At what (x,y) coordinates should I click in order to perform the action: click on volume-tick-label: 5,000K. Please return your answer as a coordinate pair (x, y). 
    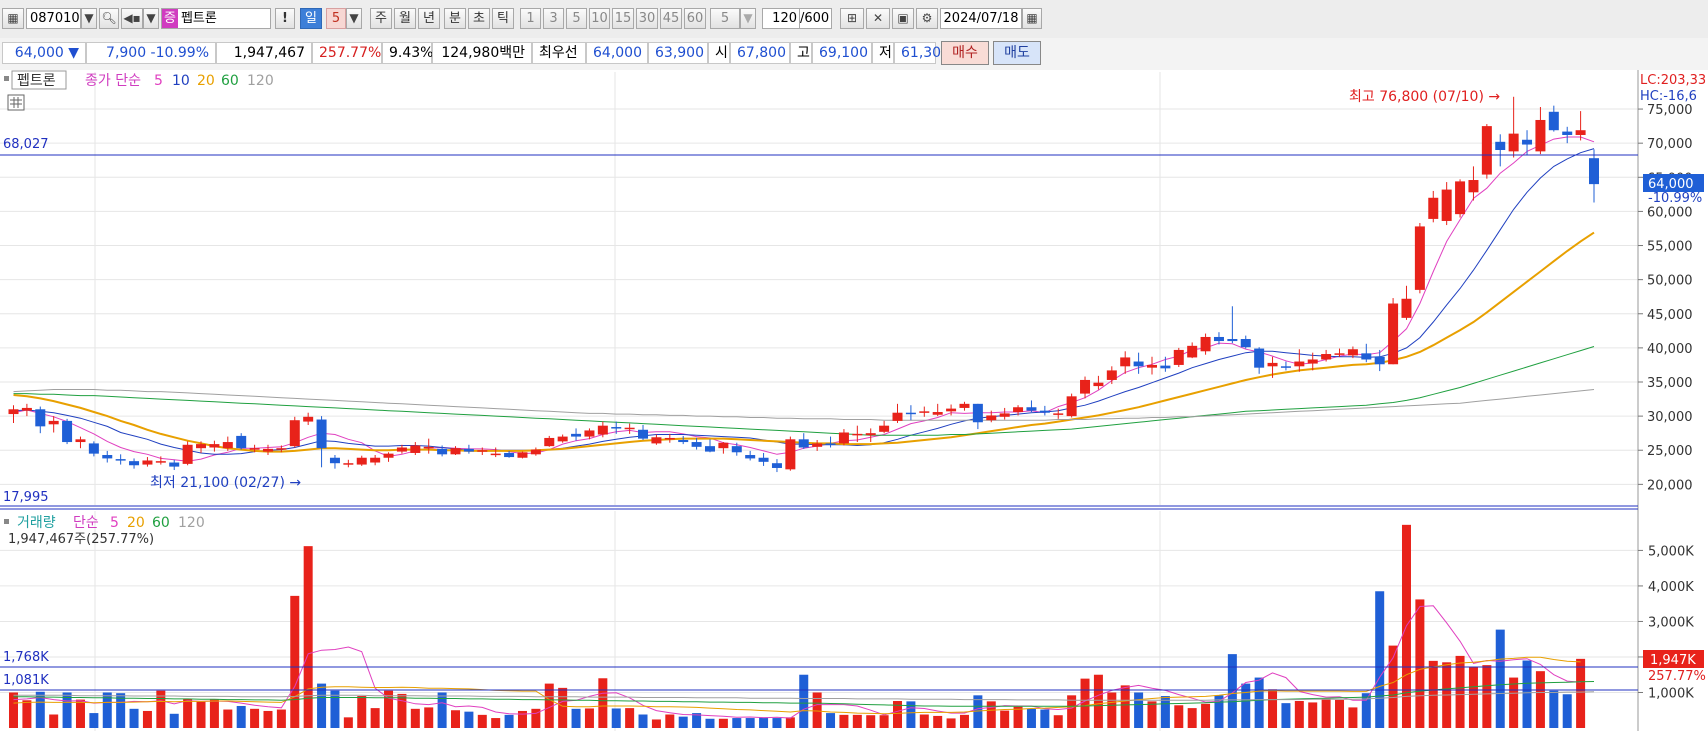
    Looking at the image, I should click on (1671, 551).